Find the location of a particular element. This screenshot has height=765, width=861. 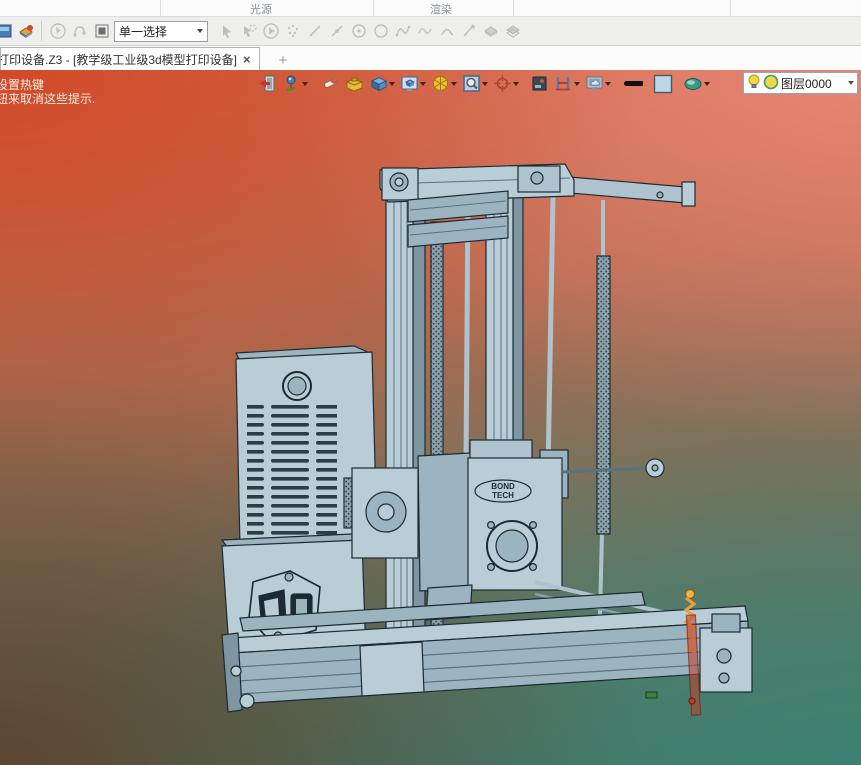

chain-select-icon is located at coordinates (79, 31).